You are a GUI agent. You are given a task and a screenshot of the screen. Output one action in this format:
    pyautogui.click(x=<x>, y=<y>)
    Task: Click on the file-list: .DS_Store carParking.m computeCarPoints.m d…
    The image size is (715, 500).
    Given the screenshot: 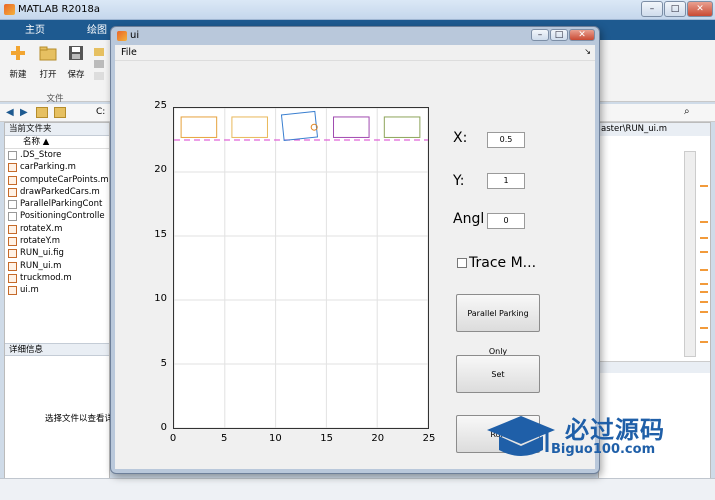 What is the action you would take?
    pyautogui.click(x=57, y=223)
    